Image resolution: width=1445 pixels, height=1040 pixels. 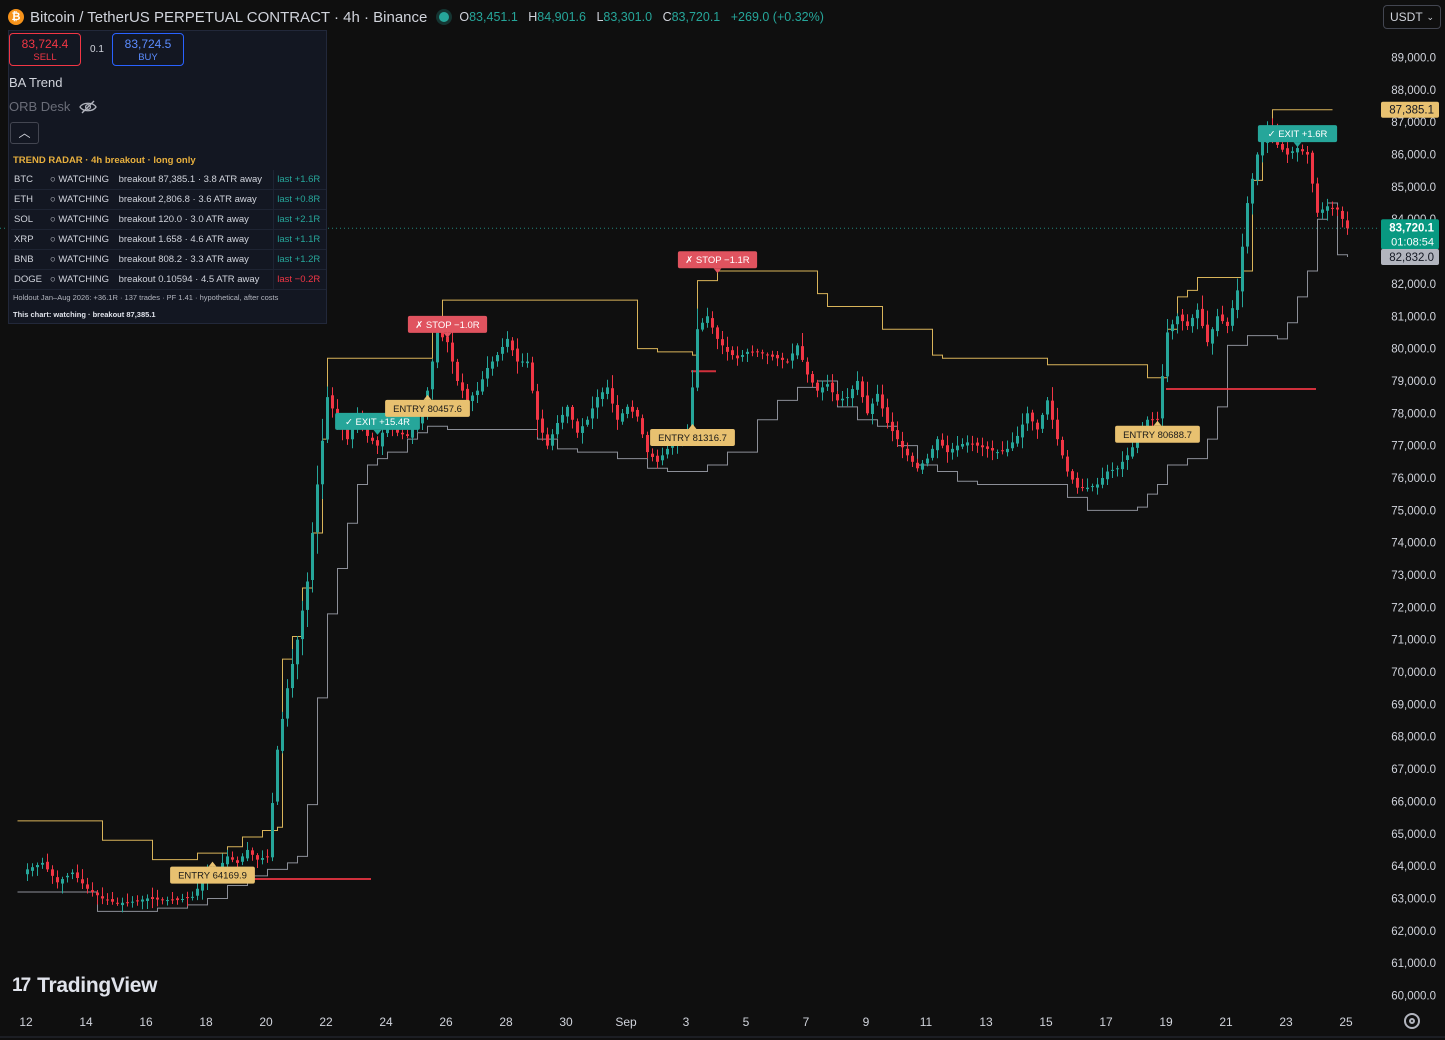 What do you see at coordinates (1413, 932) in the screenshot?
I see `y-tick-label: 62,000.0` at bounding box center [1413, 932].